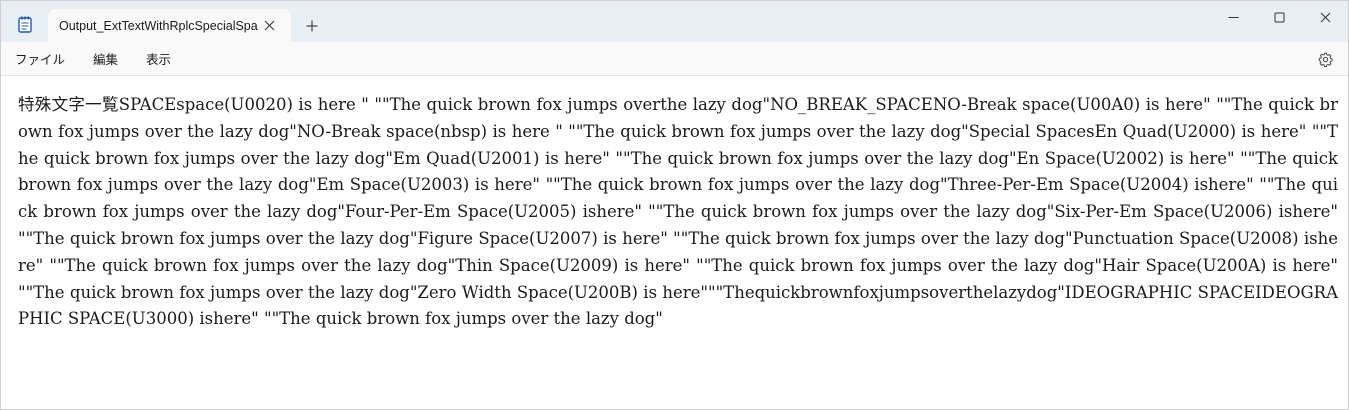 This screenshot has height=410, width=1349. Describe the element at coordinates (674, 59) in the screenshot. I see `menu-bar: ファイル 編集 表示` at that location.